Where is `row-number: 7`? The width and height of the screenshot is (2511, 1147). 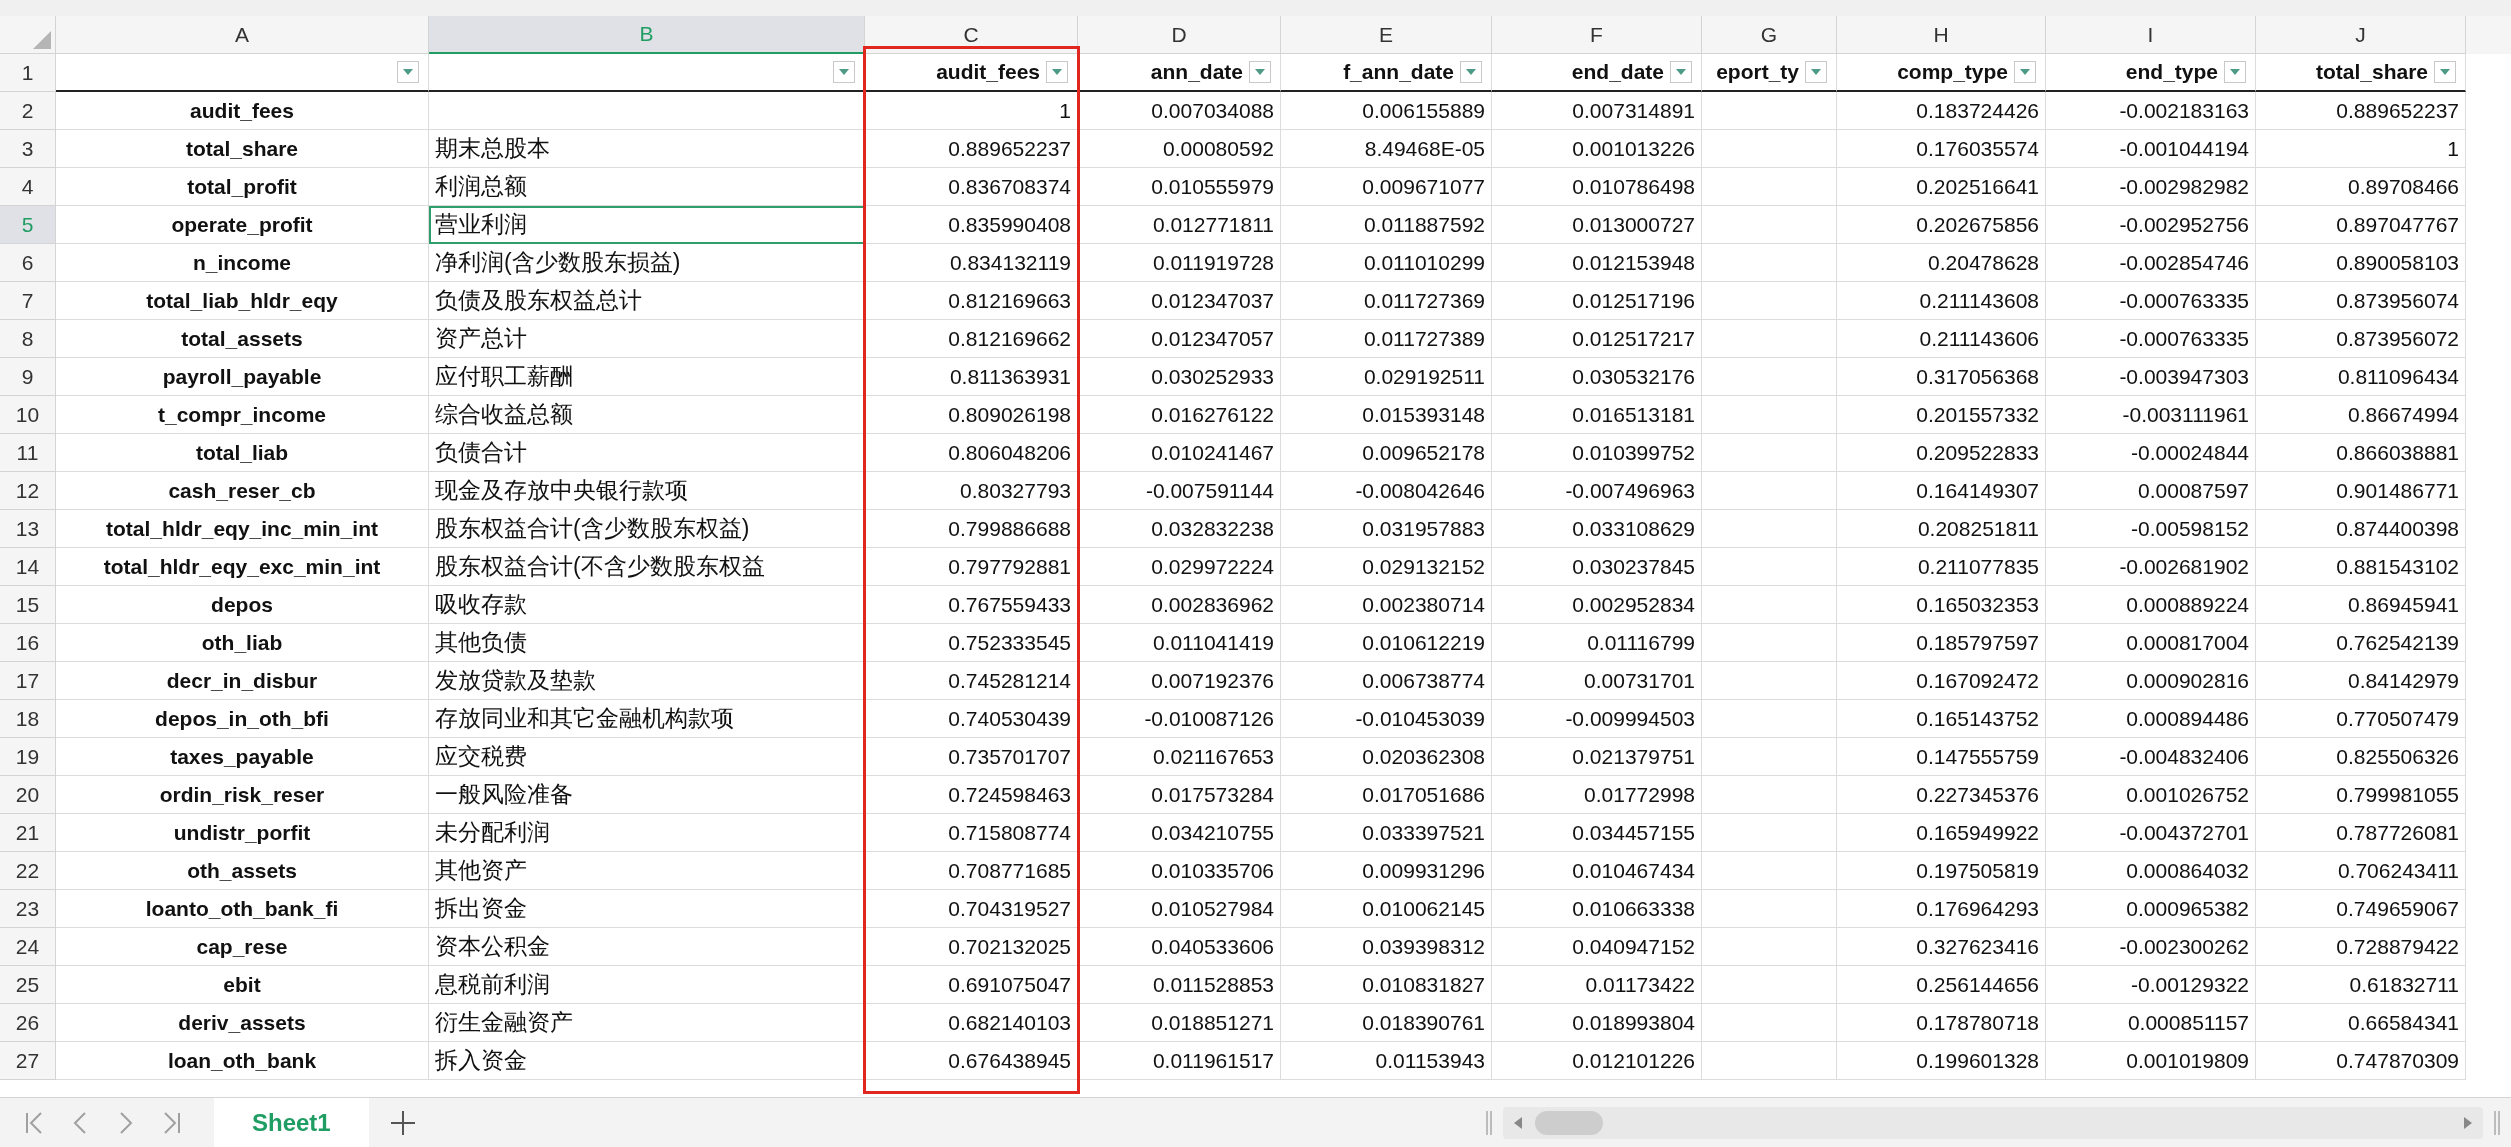 row-number: 7 is located at coordinates (28, 301).